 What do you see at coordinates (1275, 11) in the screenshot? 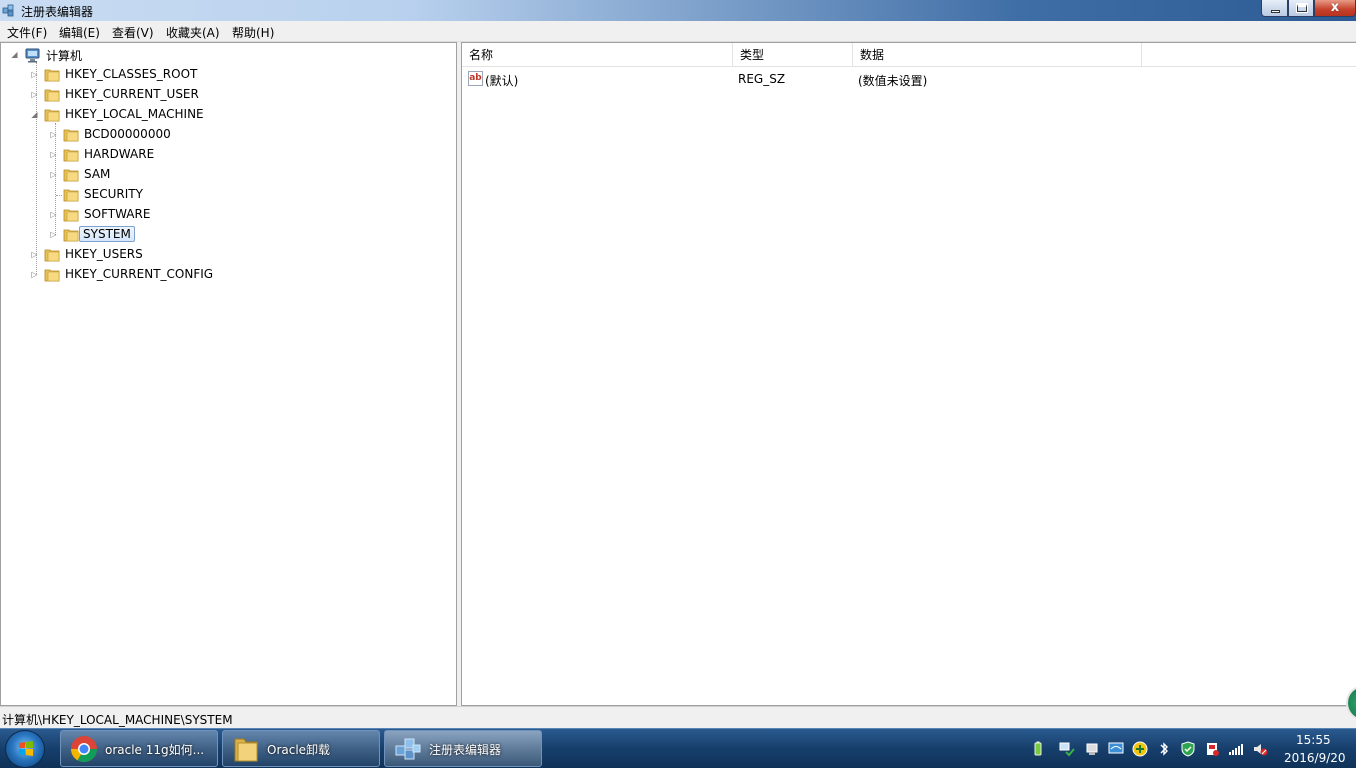
I see `minimize-icon` at bounding box center [1275, 11].